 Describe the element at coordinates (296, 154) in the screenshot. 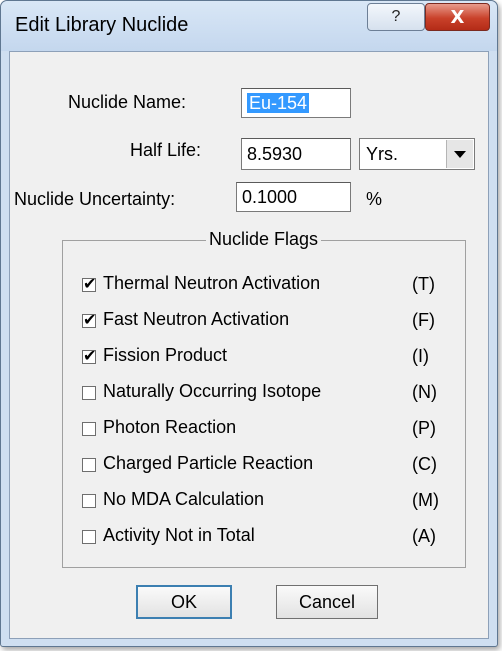

I see `half-life-field: 8.5930` at that location.